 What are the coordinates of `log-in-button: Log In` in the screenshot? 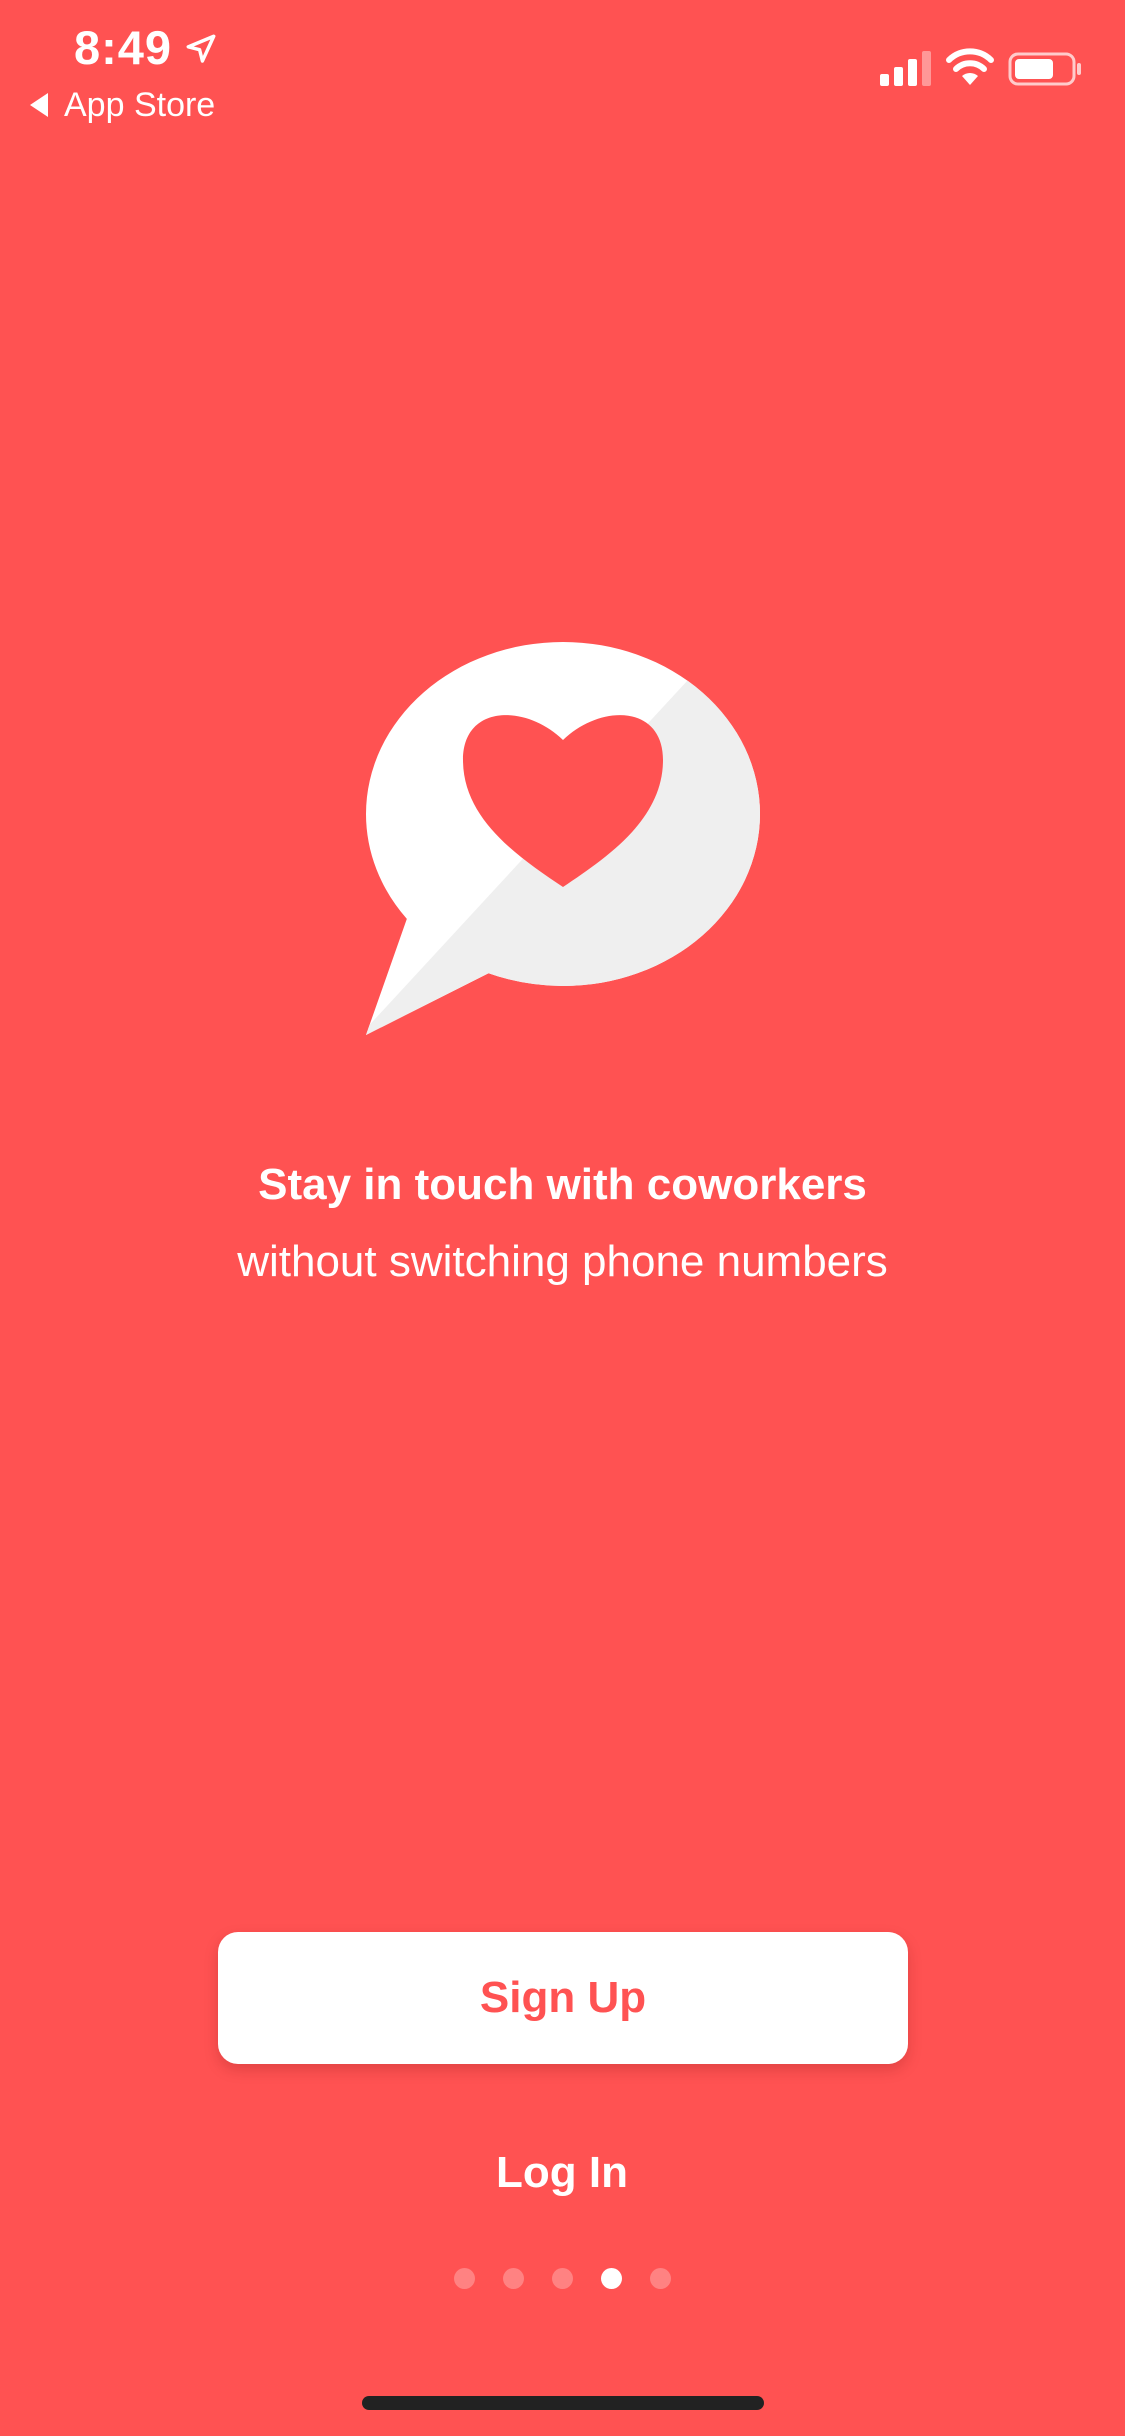 It's located at (562, 2173).